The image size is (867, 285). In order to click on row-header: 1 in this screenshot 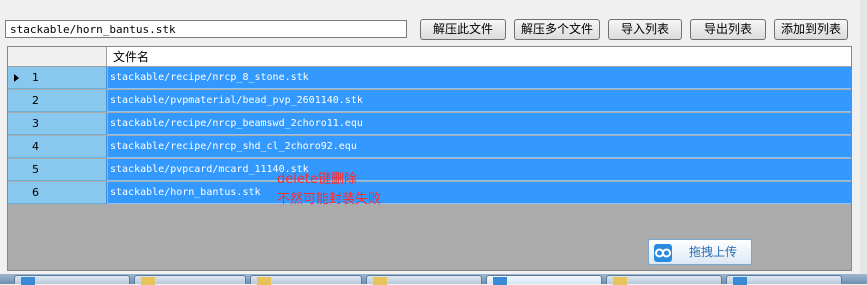, I will do `click(57, 78)`.